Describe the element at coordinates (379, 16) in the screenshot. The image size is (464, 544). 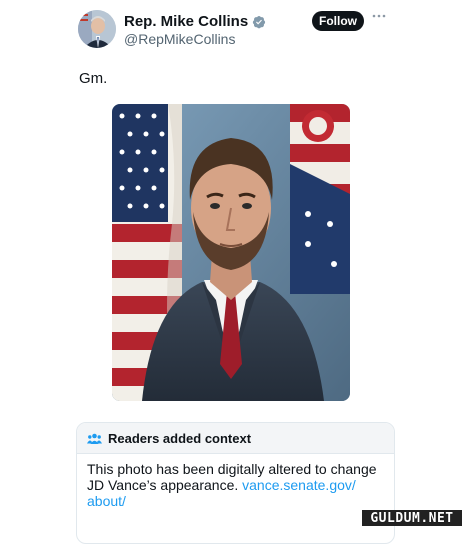
I see `more-options-icon` at that location.